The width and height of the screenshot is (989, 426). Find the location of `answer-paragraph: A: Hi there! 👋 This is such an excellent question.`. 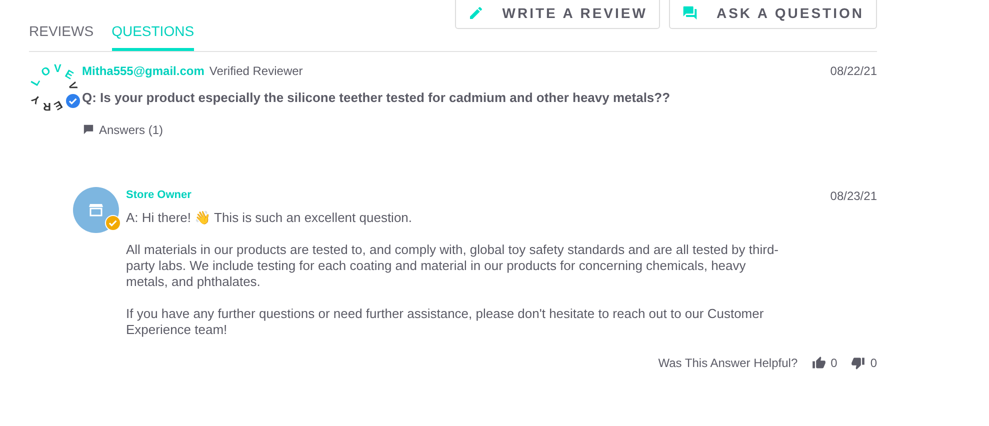

answer-paragraph: A: Hi there! 👋 This is such an excellent question. is located at coordinates (270, 218).